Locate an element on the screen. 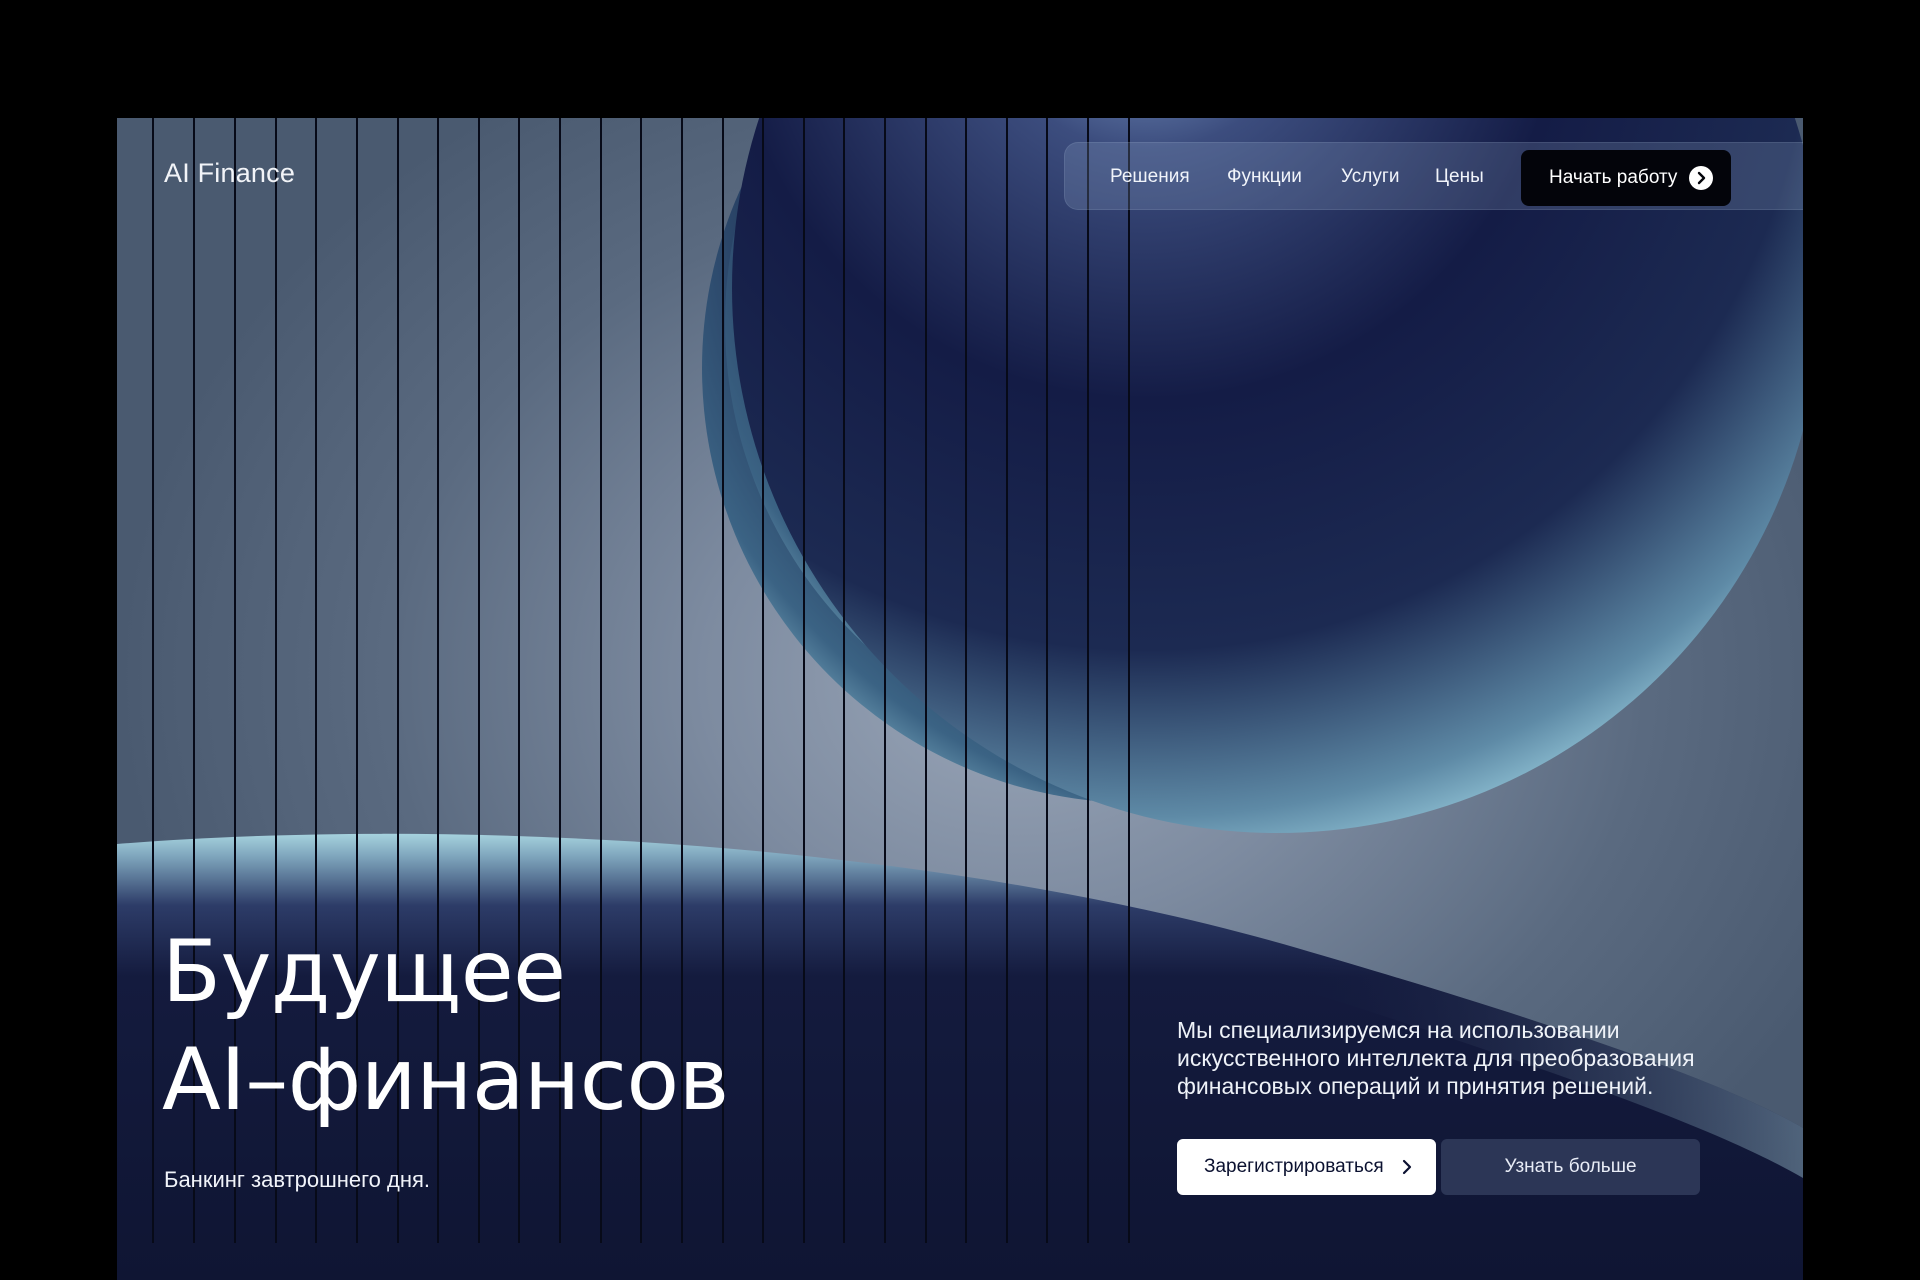 The width and height of the screenshot is (1920, 1280). arrow-right-circle-icon is located at coordinates (1701, 178).